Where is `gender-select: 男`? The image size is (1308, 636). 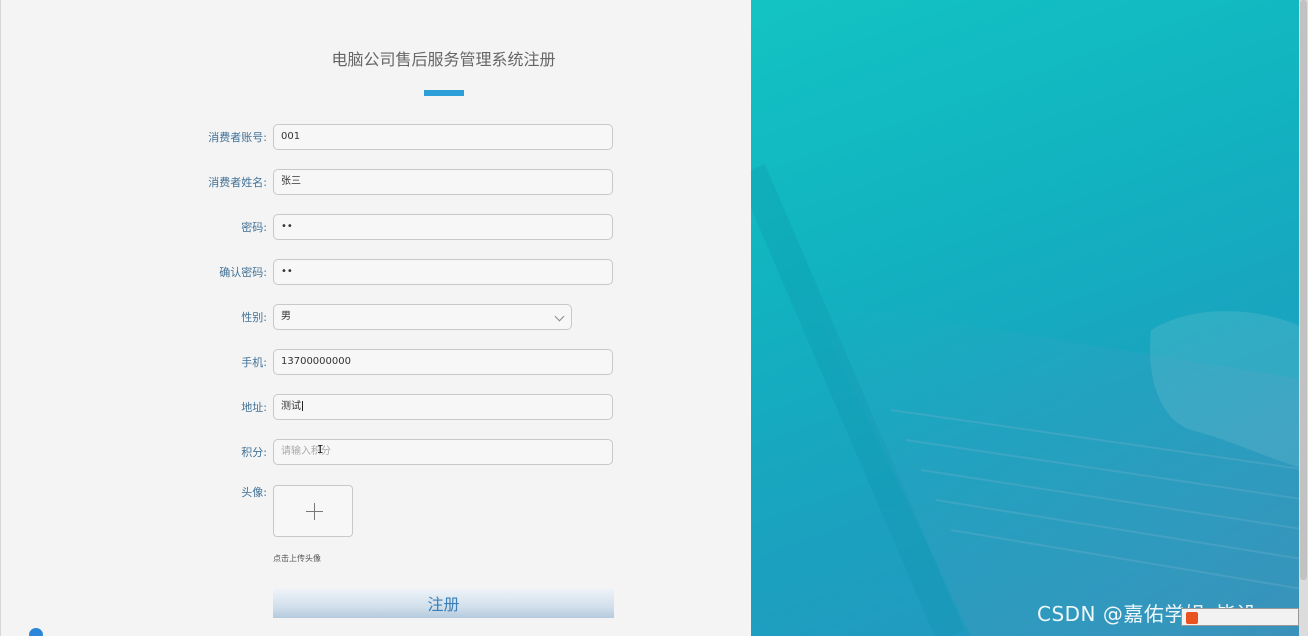
gender-select: 男 is located at coordinates (422, 317).